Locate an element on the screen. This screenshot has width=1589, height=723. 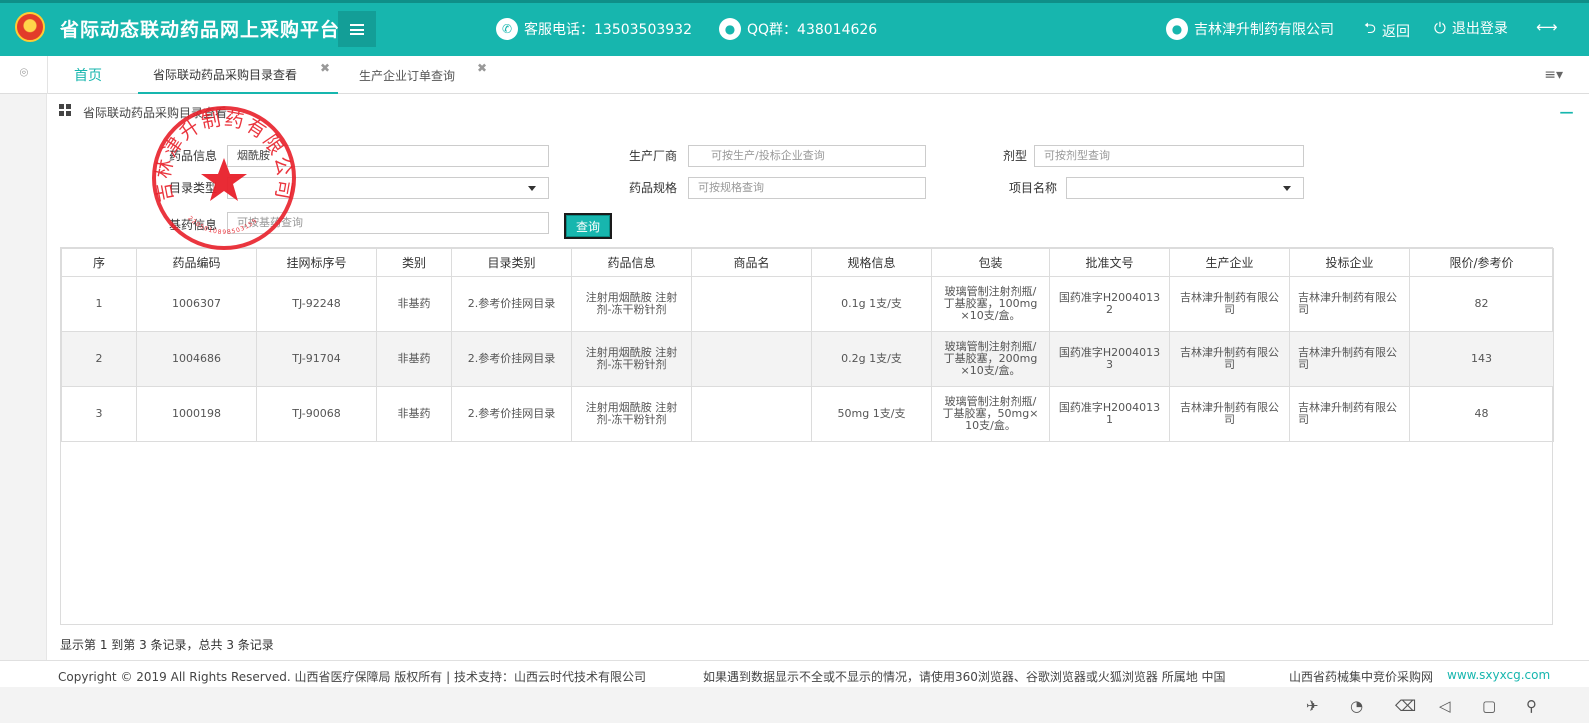
column-header: 投标企业 is located at coordinates (1349, 262).